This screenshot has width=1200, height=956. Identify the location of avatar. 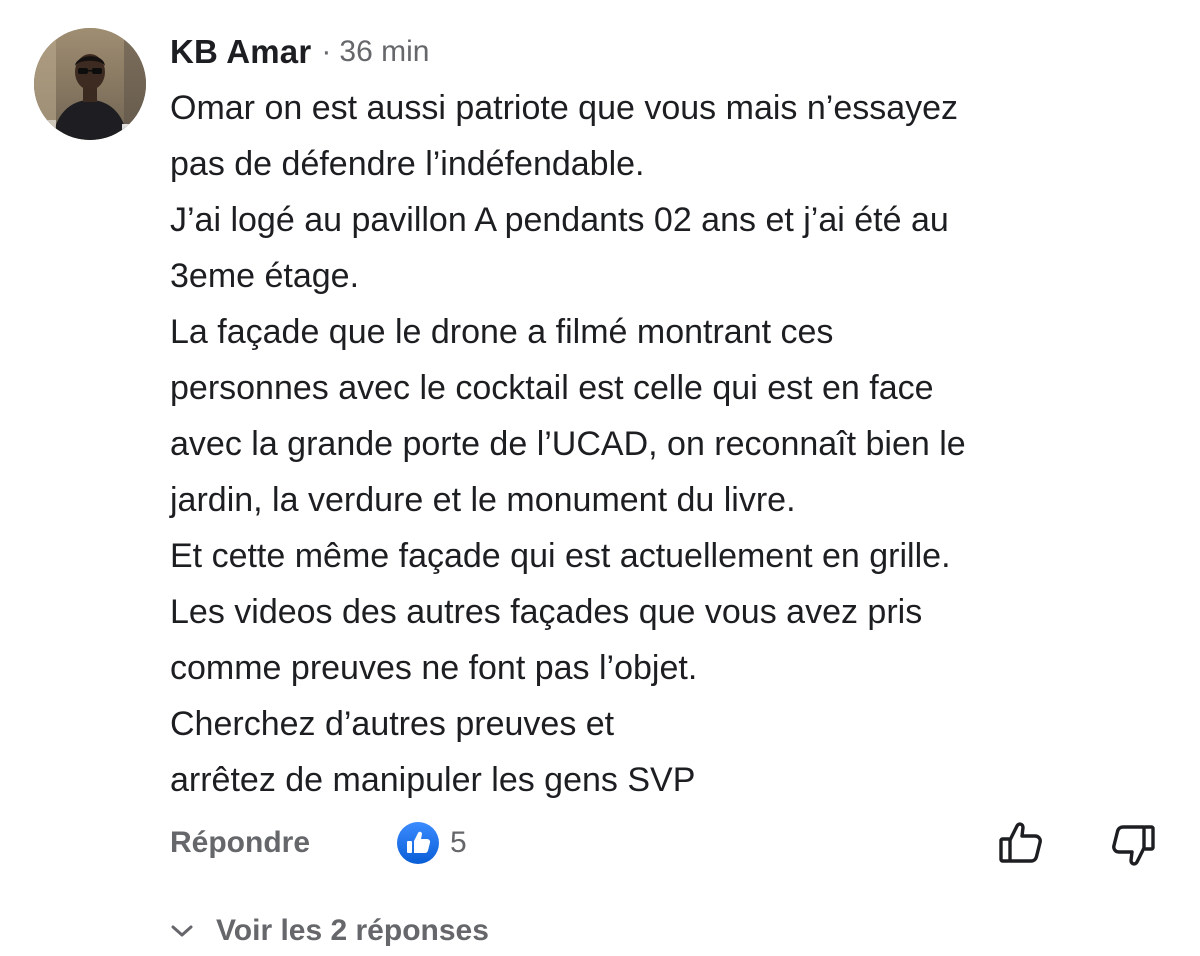
(90, 84).